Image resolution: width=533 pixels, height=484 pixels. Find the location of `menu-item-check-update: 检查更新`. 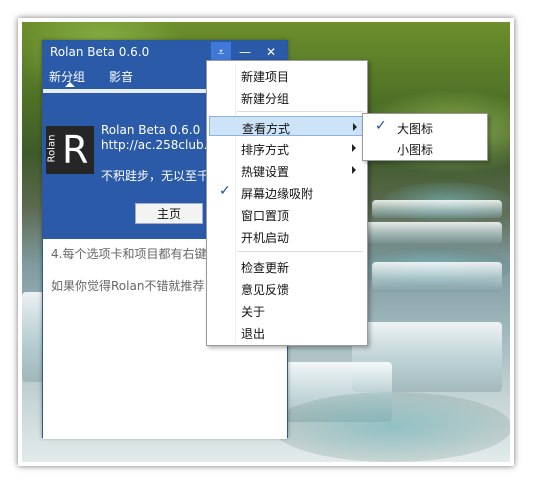

menu-item-check-update: 检查更新 is located at coordinates (287, 266).